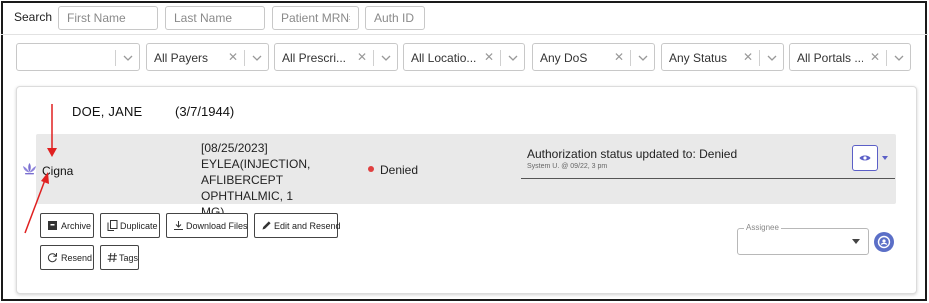 This screenshot has height=303, width=929. I want to click on edit-and-resend-button: Edit and Resend, so click(297, 225).